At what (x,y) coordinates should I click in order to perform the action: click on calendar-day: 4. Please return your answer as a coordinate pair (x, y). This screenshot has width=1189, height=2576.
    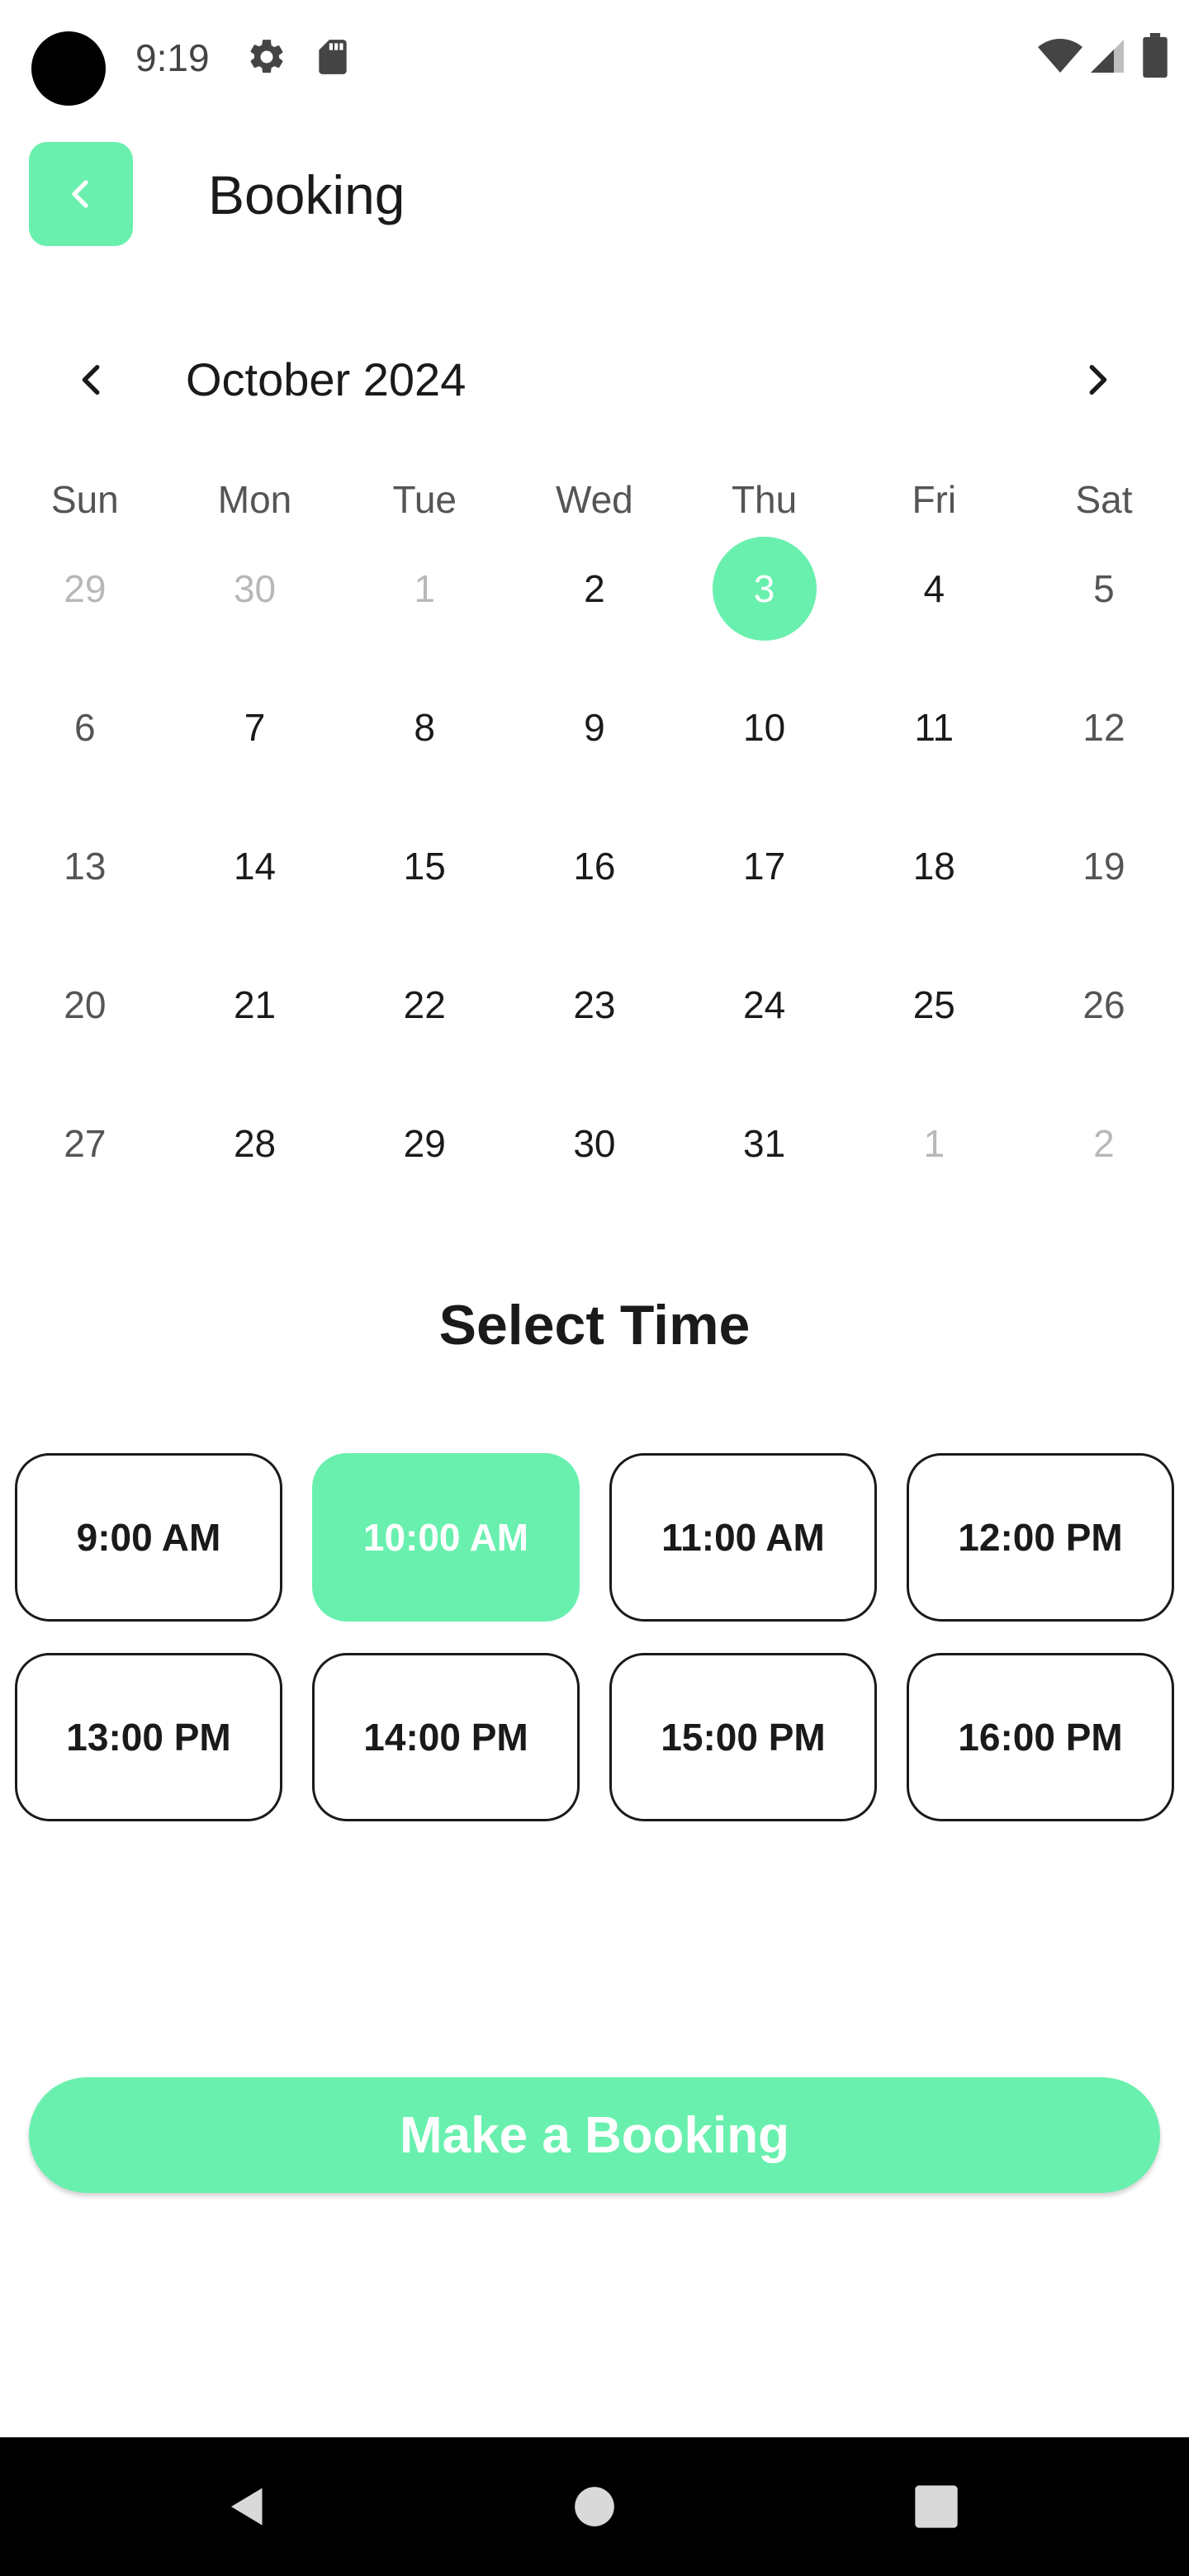
    Looking at the image, I should click on (934, 594).